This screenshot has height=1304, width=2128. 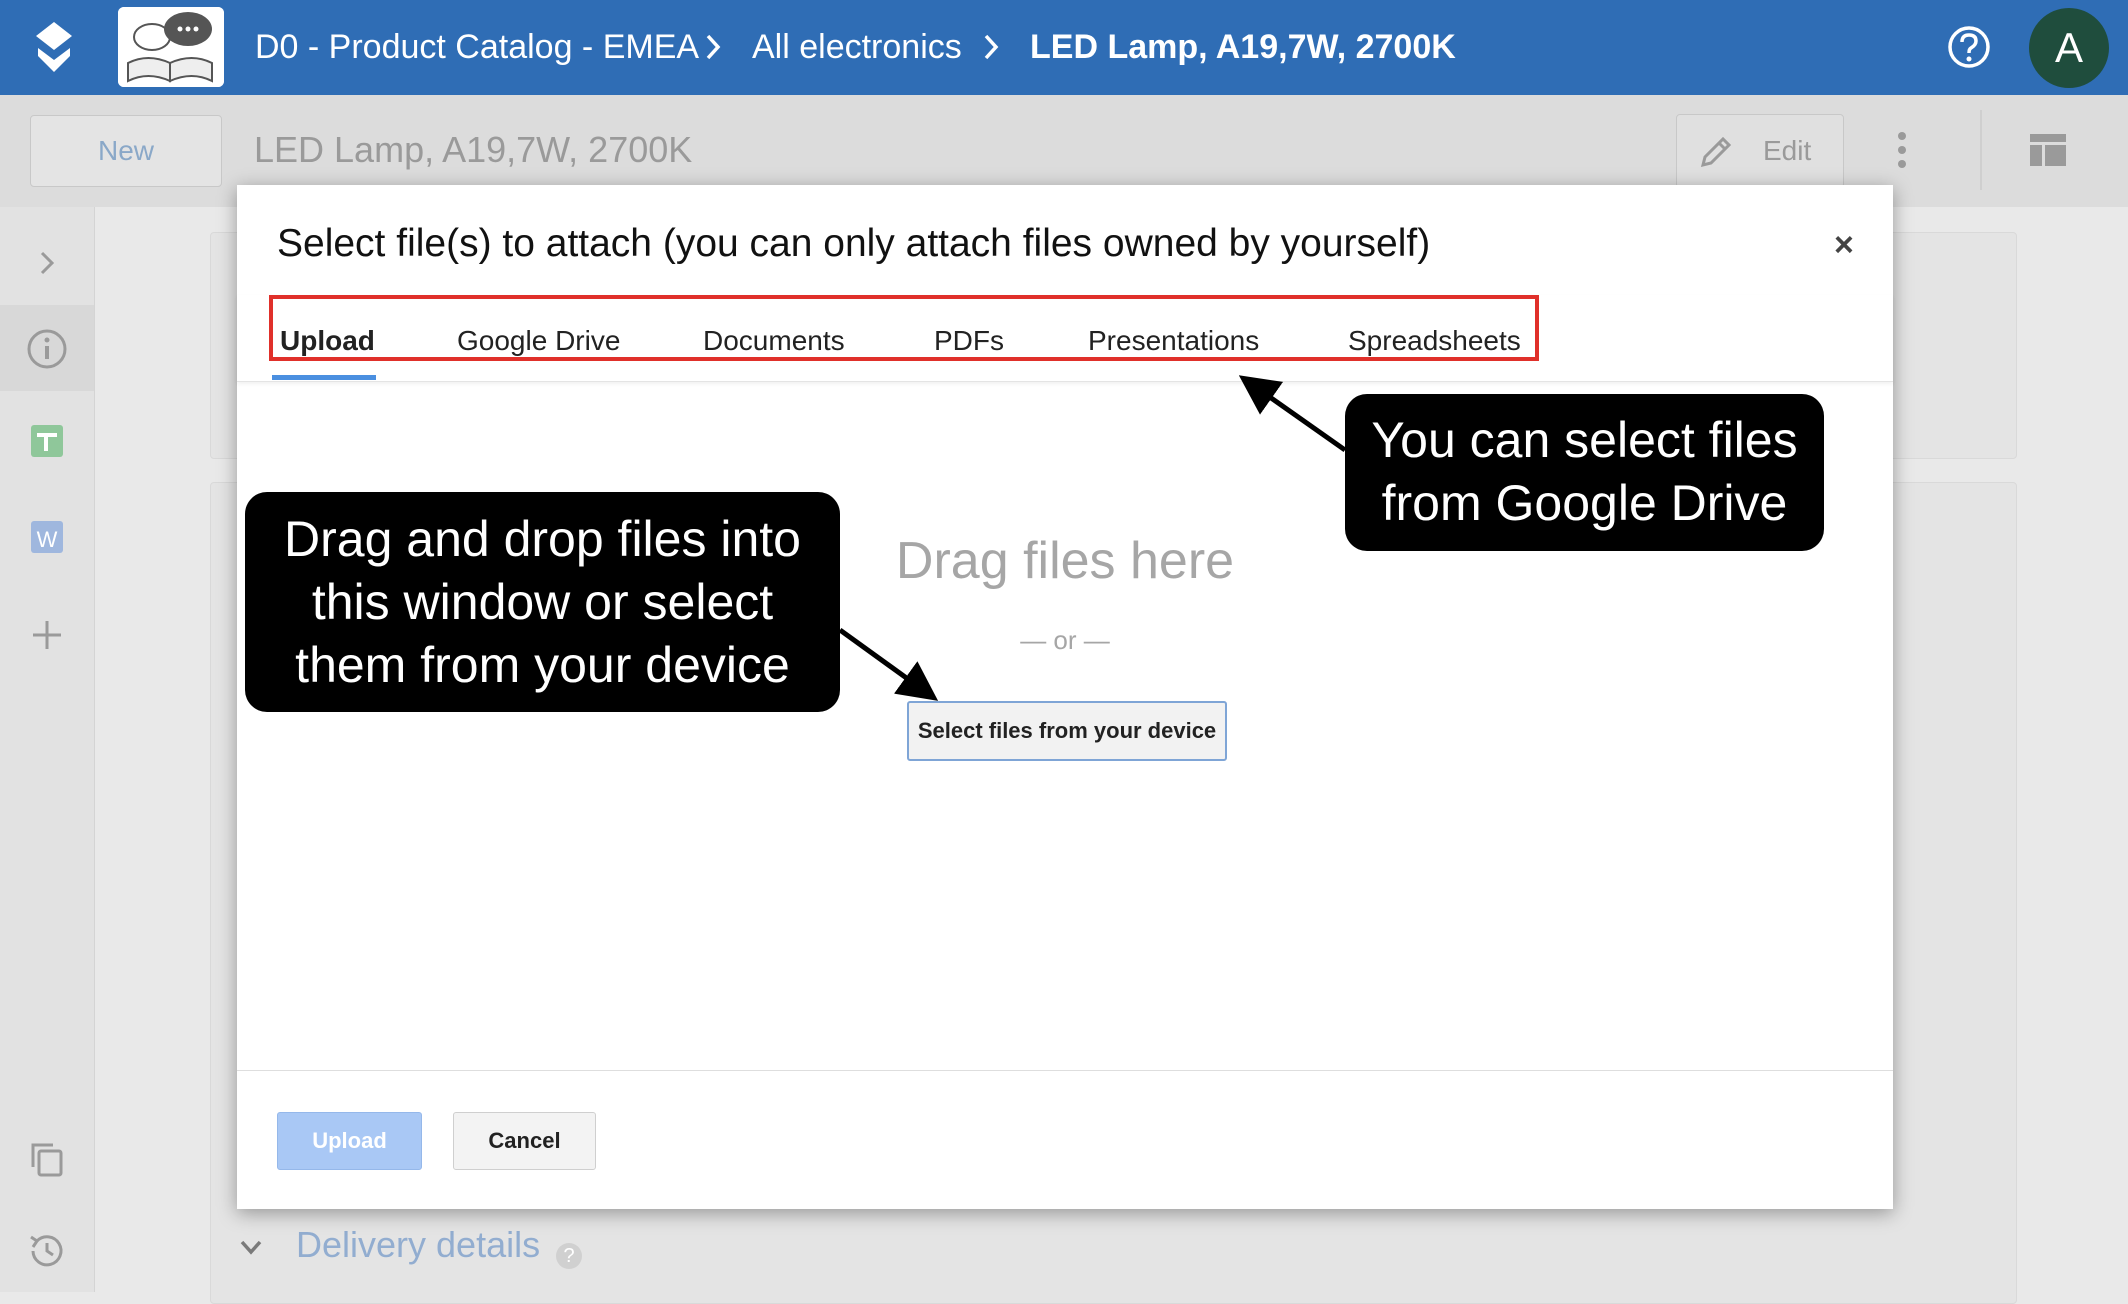 I want to click on pencil-icon, so click(x=1716, y=152).